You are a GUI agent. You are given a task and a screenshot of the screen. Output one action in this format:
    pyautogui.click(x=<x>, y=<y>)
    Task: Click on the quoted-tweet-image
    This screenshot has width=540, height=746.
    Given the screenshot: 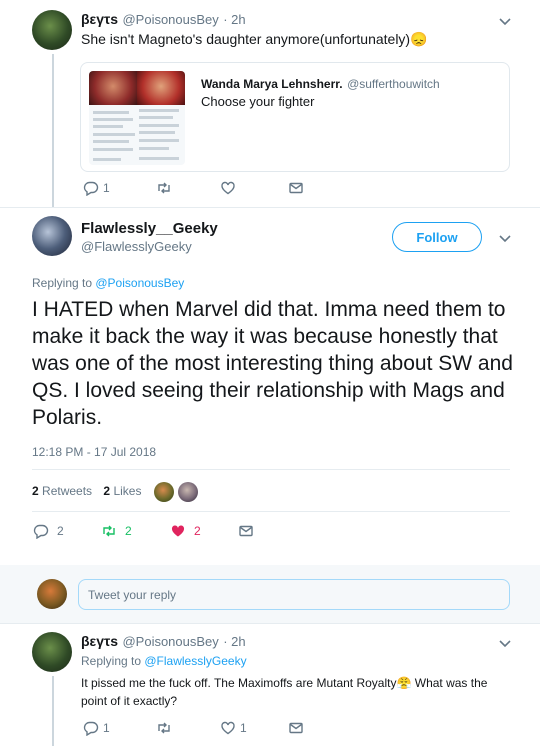 What is the action you would take?
    pyautogui.click(x=137, y=118)
    